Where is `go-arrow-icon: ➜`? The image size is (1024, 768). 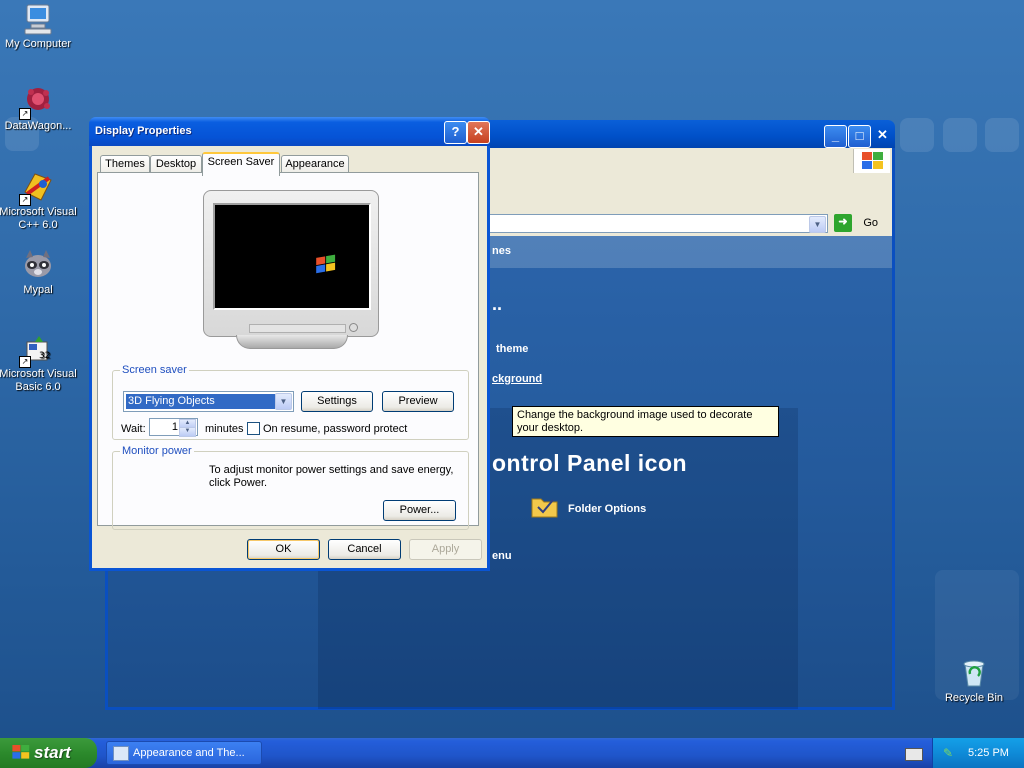
go-arrow-icon: ➜ is located at coordinates (843, 223).